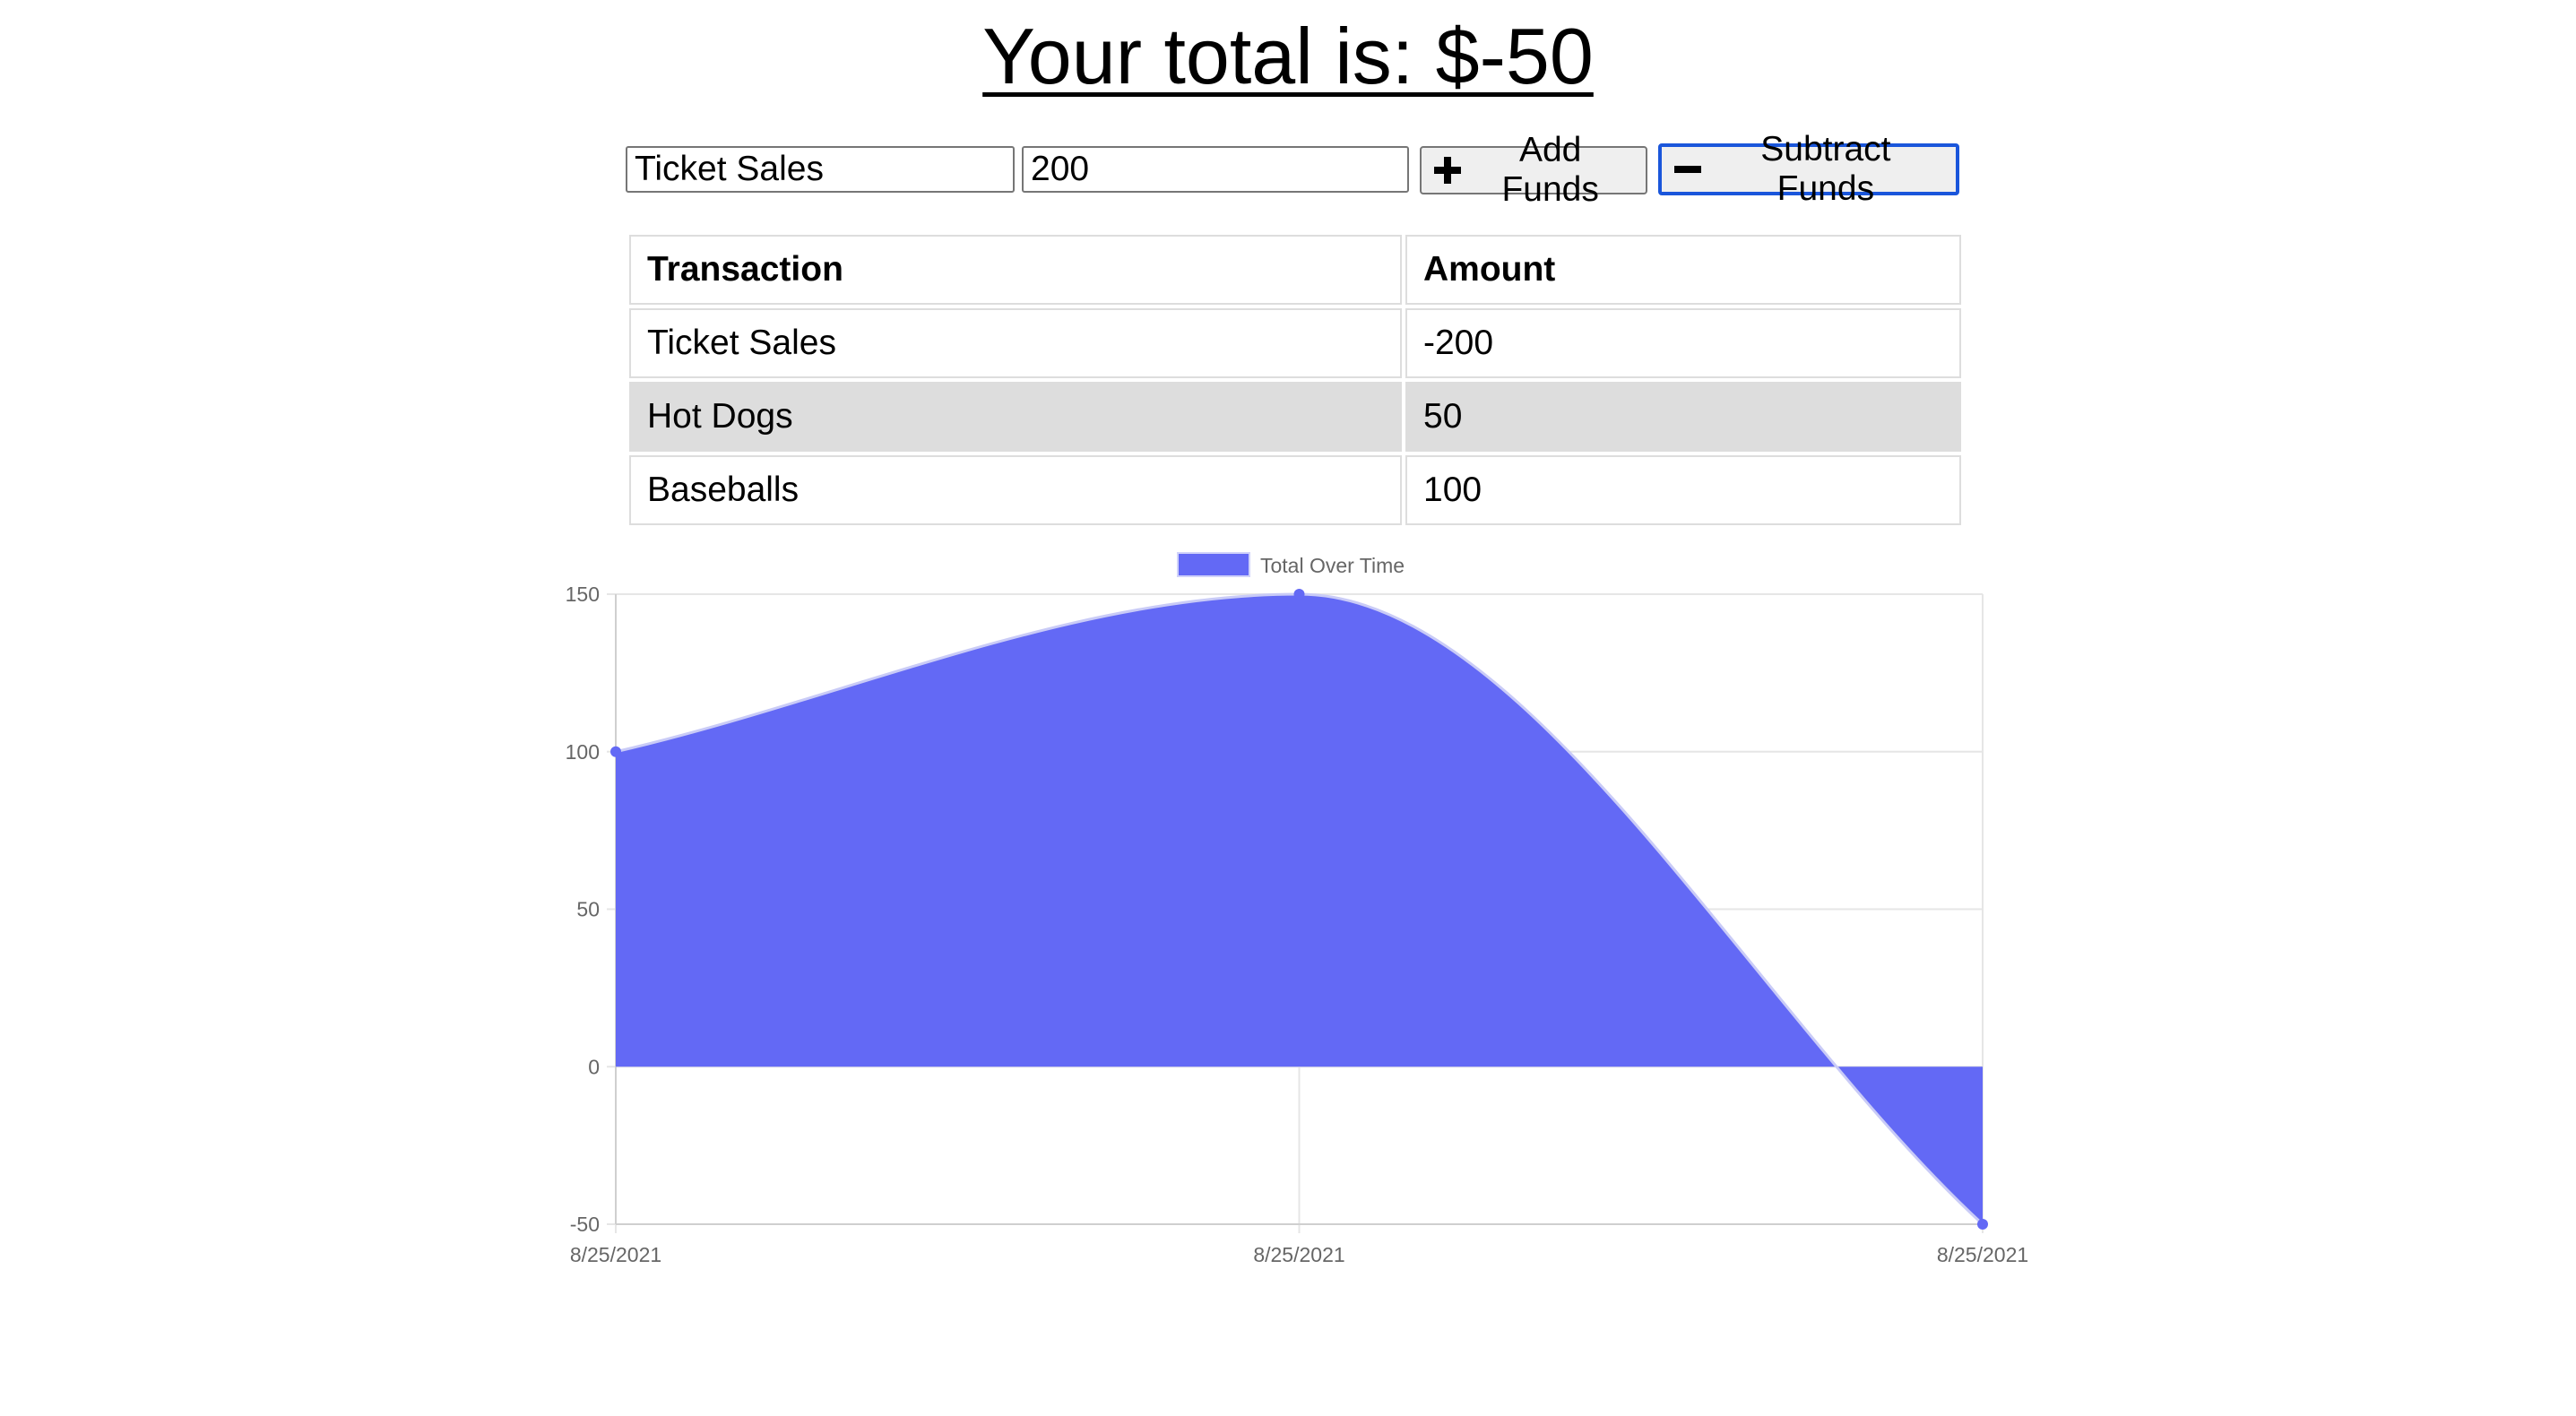  What do you see at coordinates (583, 594) in the screenshot?
I see `y-tick-label: 150` at bounding box center [583, 594].